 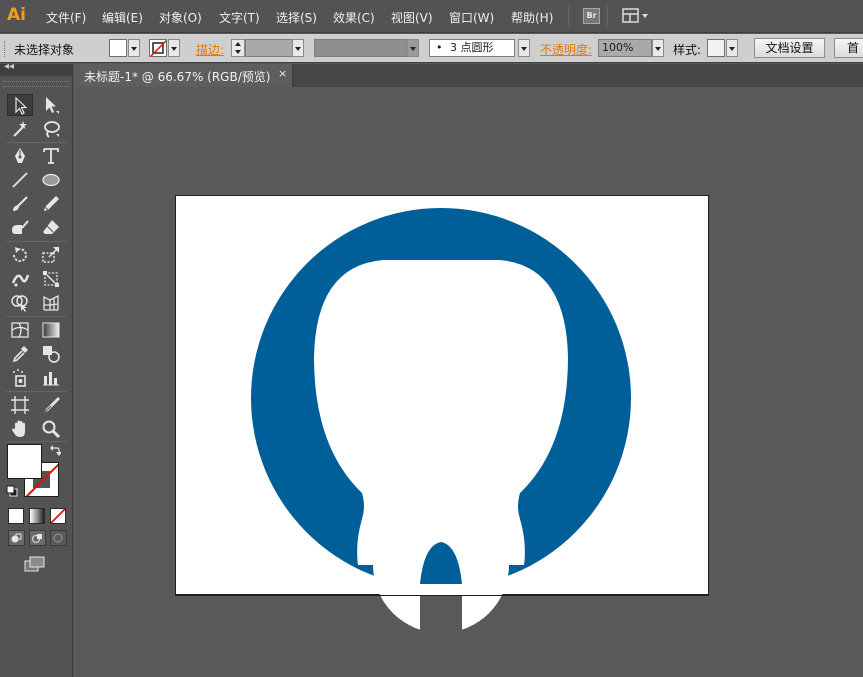 What do you see at coordinates (607, 16) in the screenshot?
I see `menu-divider` at bounding box center [607, 16].